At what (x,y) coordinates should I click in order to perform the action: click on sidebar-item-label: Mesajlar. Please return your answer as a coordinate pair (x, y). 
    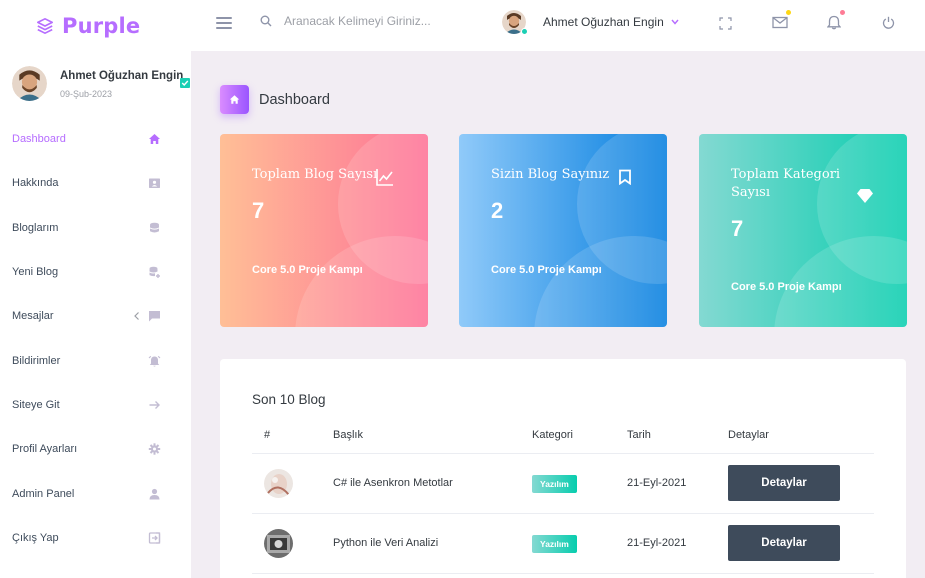
    Looking at the image, I should click on (33, 316).